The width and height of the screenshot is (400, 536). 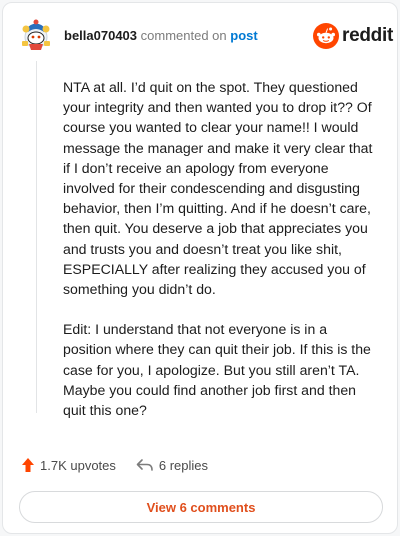 What do you see at coordinates (326, 36) in the screenshot?
I see `reddit-logo-icon` at bounding box center [326, 36].